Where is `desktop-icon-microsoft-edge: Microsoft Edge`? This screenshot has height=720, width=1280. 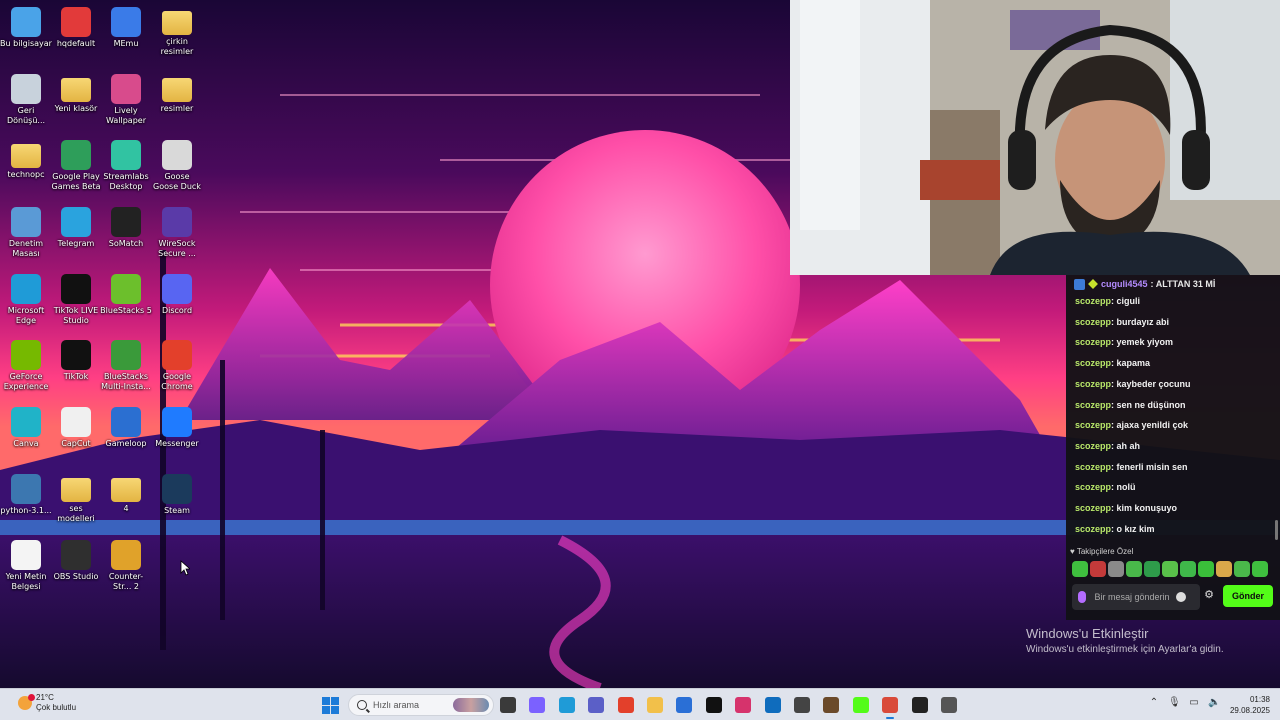
desktop-icon-microsoft-edge: Microsoft Edge is located at coordinates (26, 300).